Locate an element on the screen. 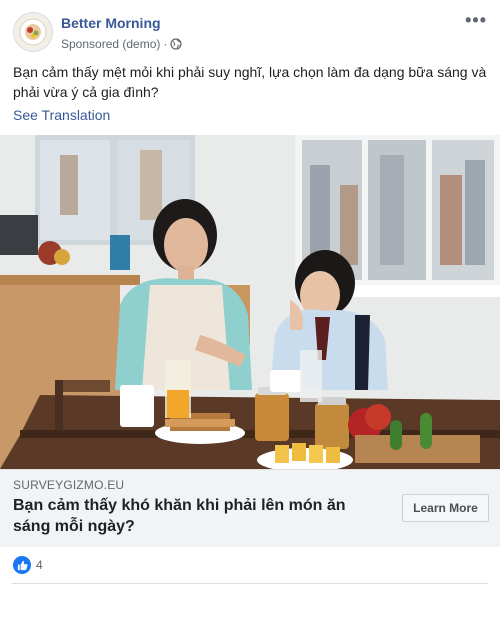 Image resolution: width=500 pixels, height=625 pixels. learn-more-button: Learn More is located at coordinates (445, 508).